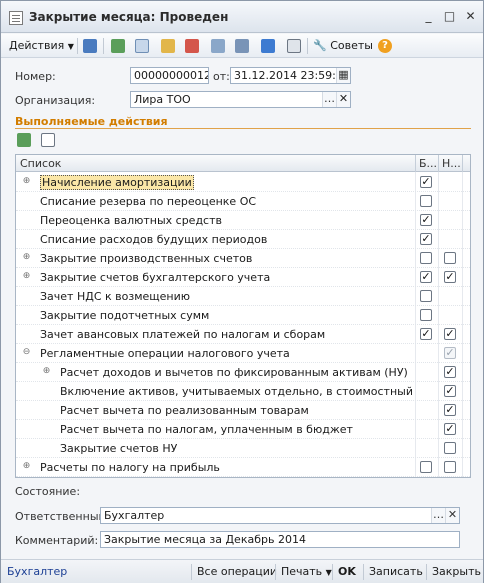 The width and height of the screenshot is (484, 583). What do you see at coordinates (449, 16) in the screenshot?
I see `maximize-button: □` at bounding box center [449, 16].